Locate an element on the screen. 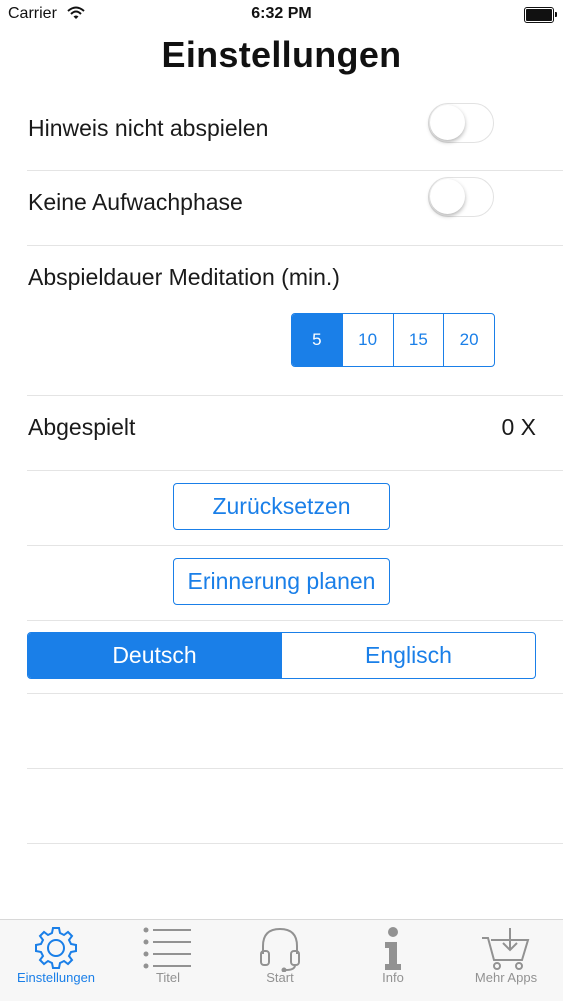 The height and width of the screenshot is (1001, 563). duration-option-10: 10 is located at coordinates (368, 340).